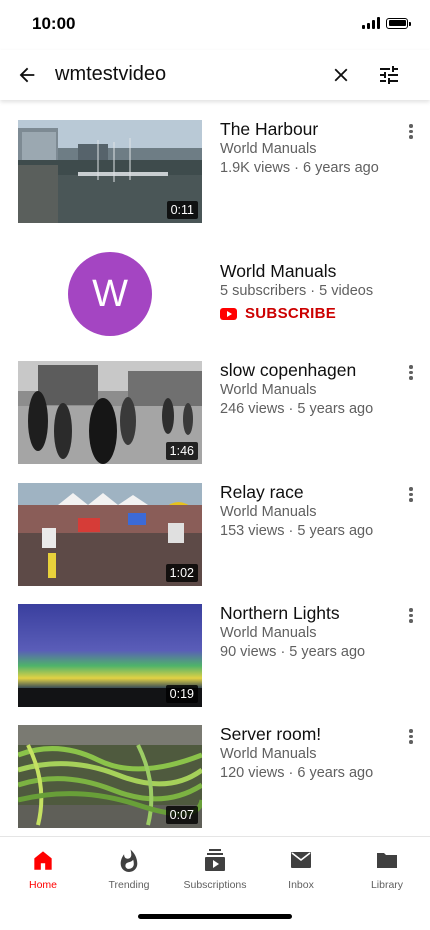  What do you see at coordinates (301, 885) in the screenshot?
I see `nav-label: Inbox` at bounding box center [301, 885].